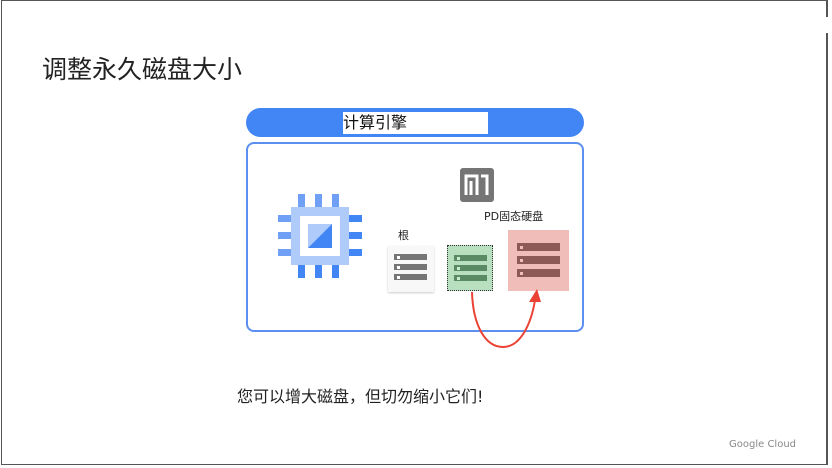 This screenshot has height=468, width=832. Describe the element at coordinates (142, 69) in the screenshot. I see `slide-title: 调整永久磁盘大小` at that location.